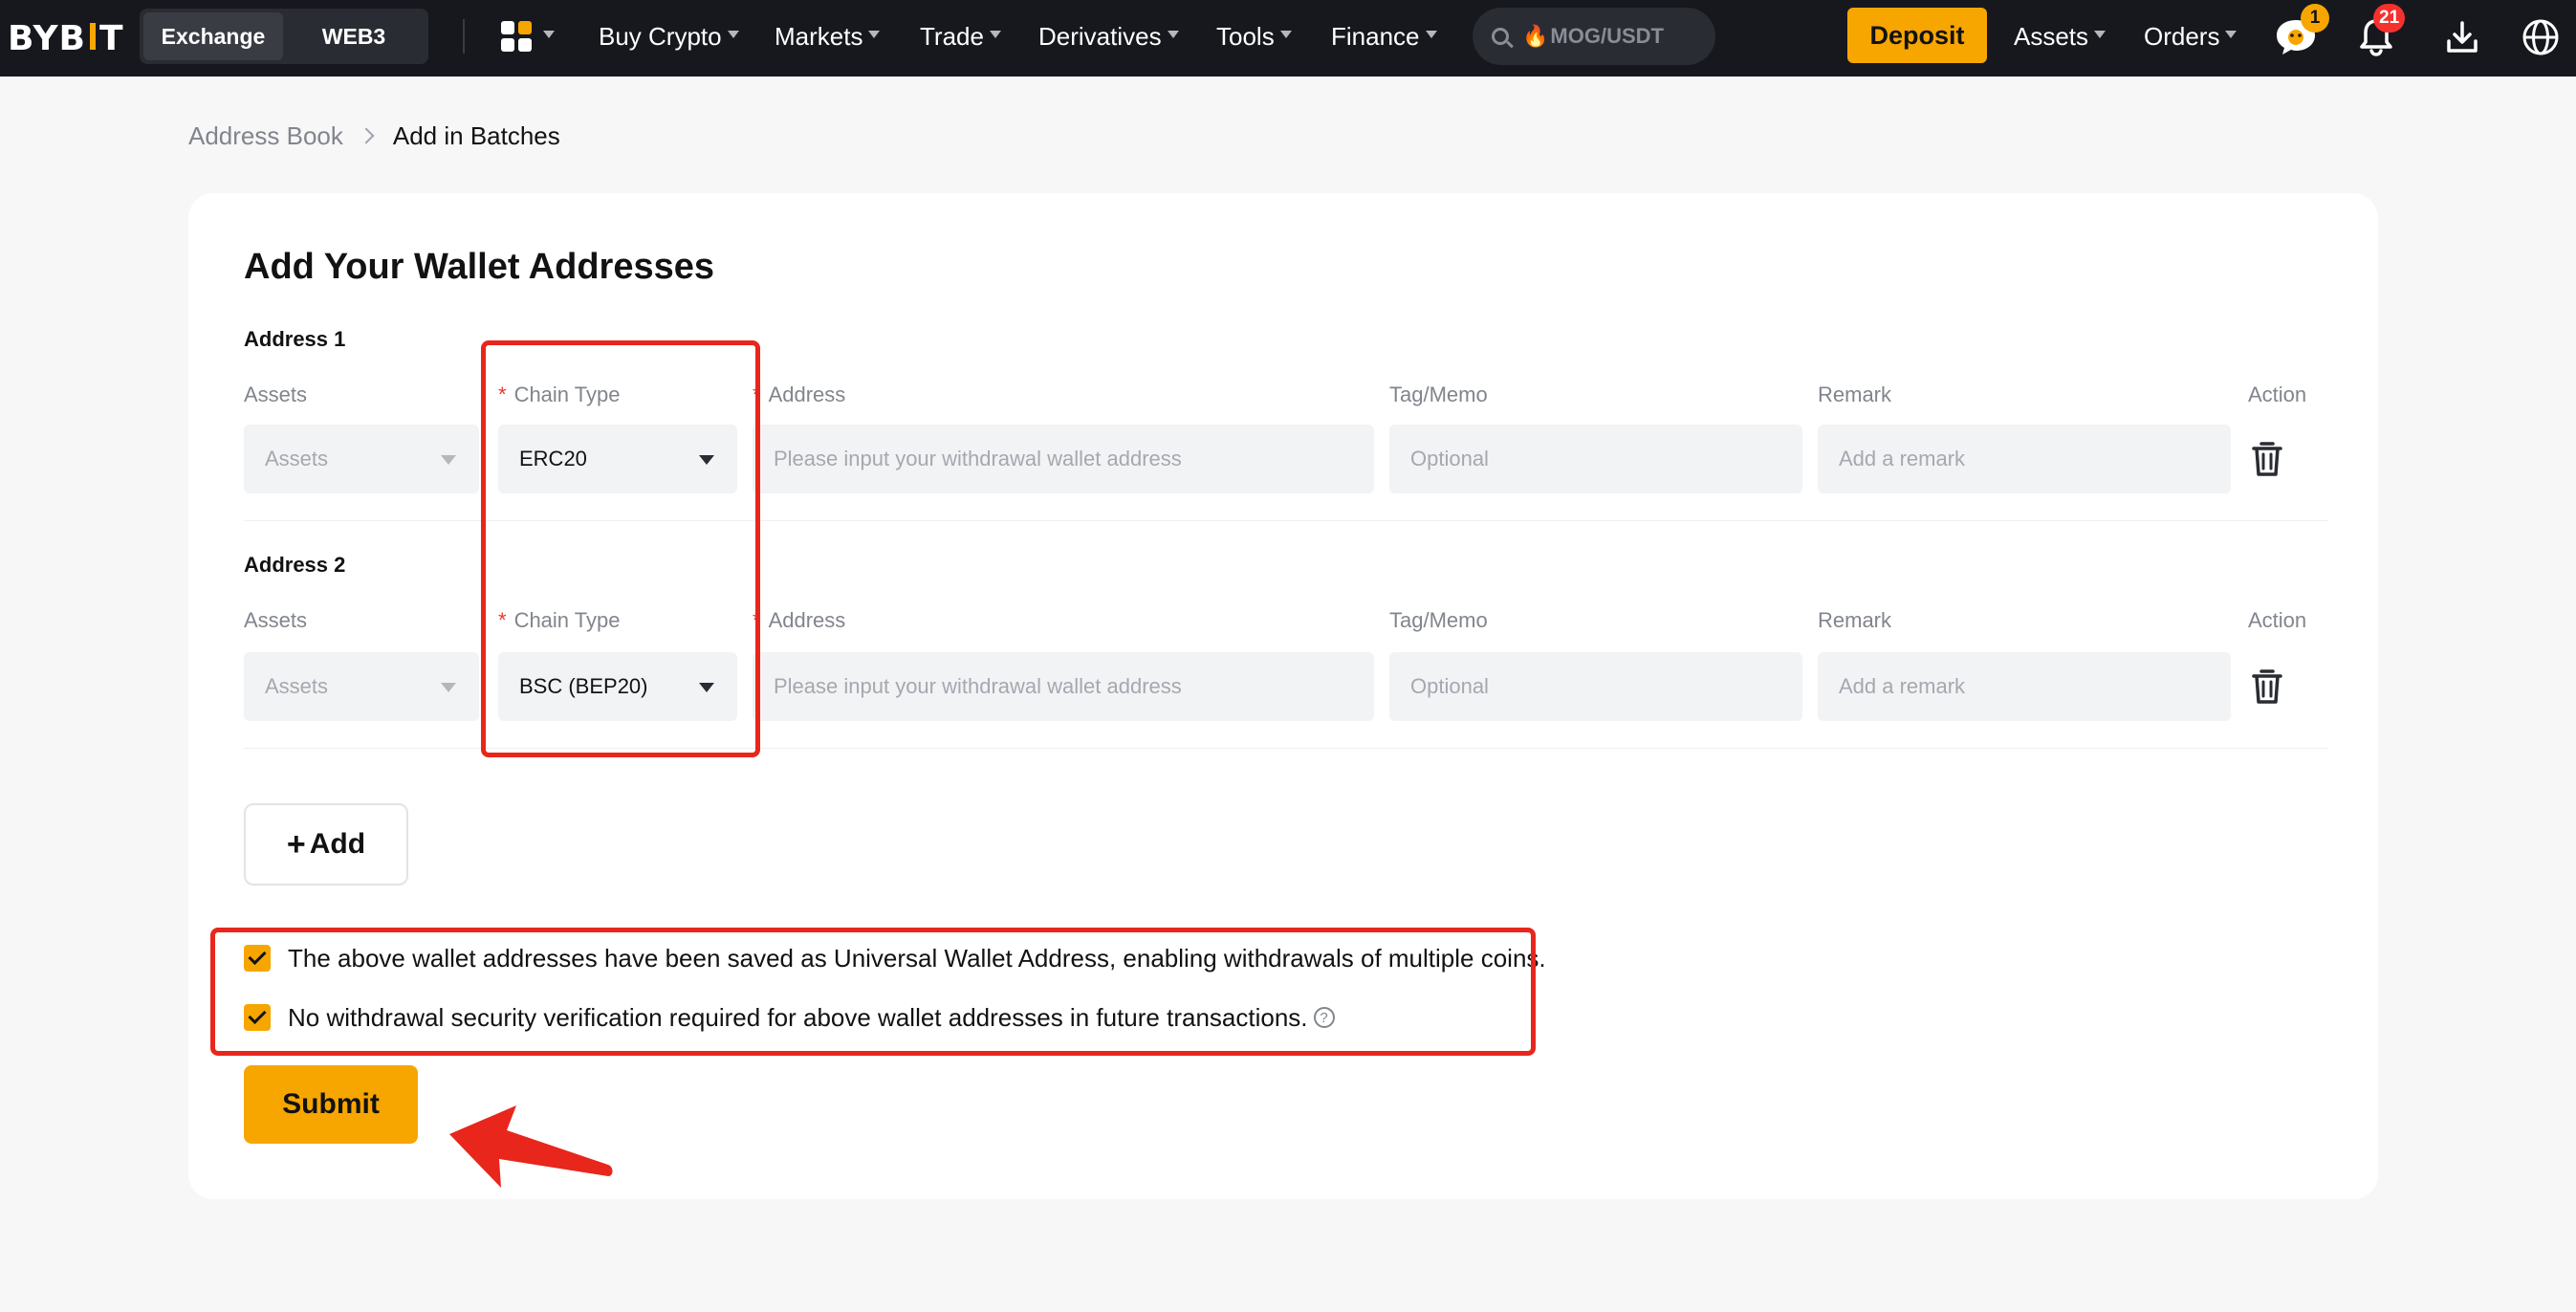 The height and width of the screenshot is (1312, 2576). I want to click on menu-trade: Trade, so click(960, 36).